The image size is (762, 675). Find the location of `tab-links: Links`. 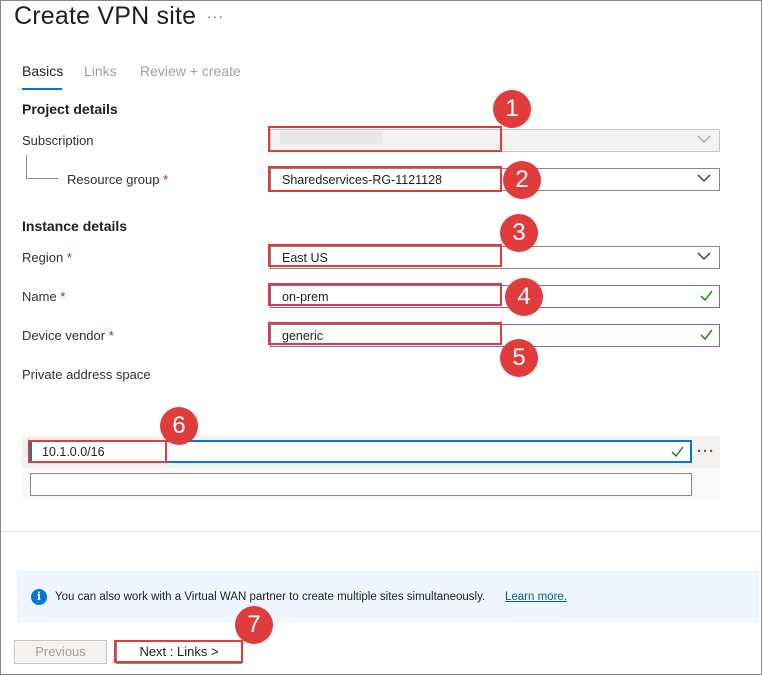

tab-links: Links is located at coordinates (100, 71).